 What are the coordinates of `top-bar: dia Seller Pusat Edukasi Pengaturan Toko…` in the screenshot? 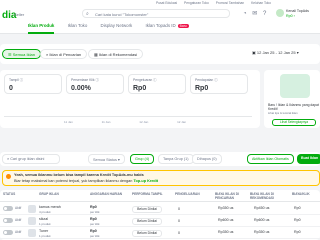 It's located at (160, 17).